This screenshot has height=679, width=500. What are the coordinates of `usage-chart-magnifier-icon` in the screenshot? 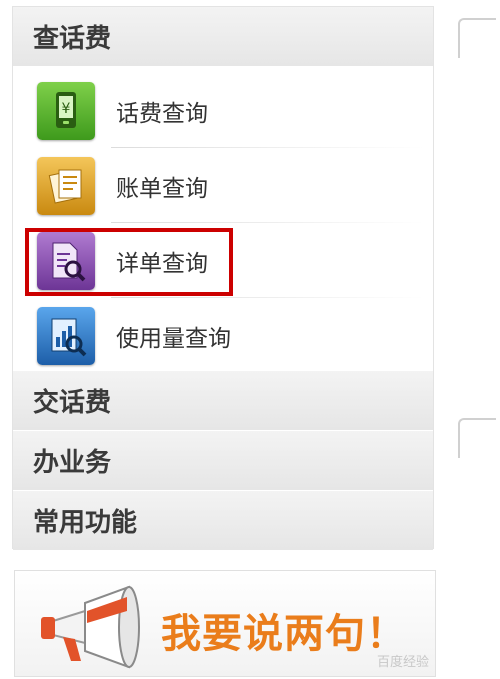 It's located at (66, 335).